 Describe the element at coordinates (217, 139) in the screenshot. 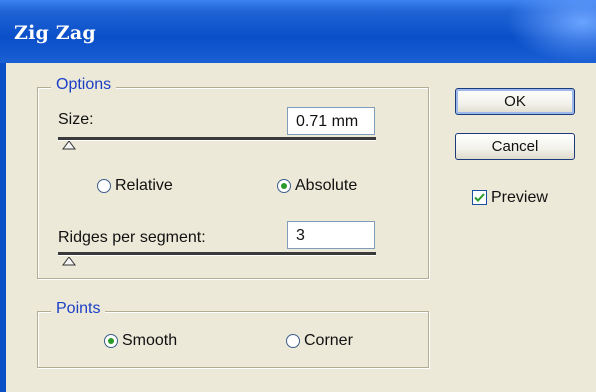

I see `size-slider-track` at that location.